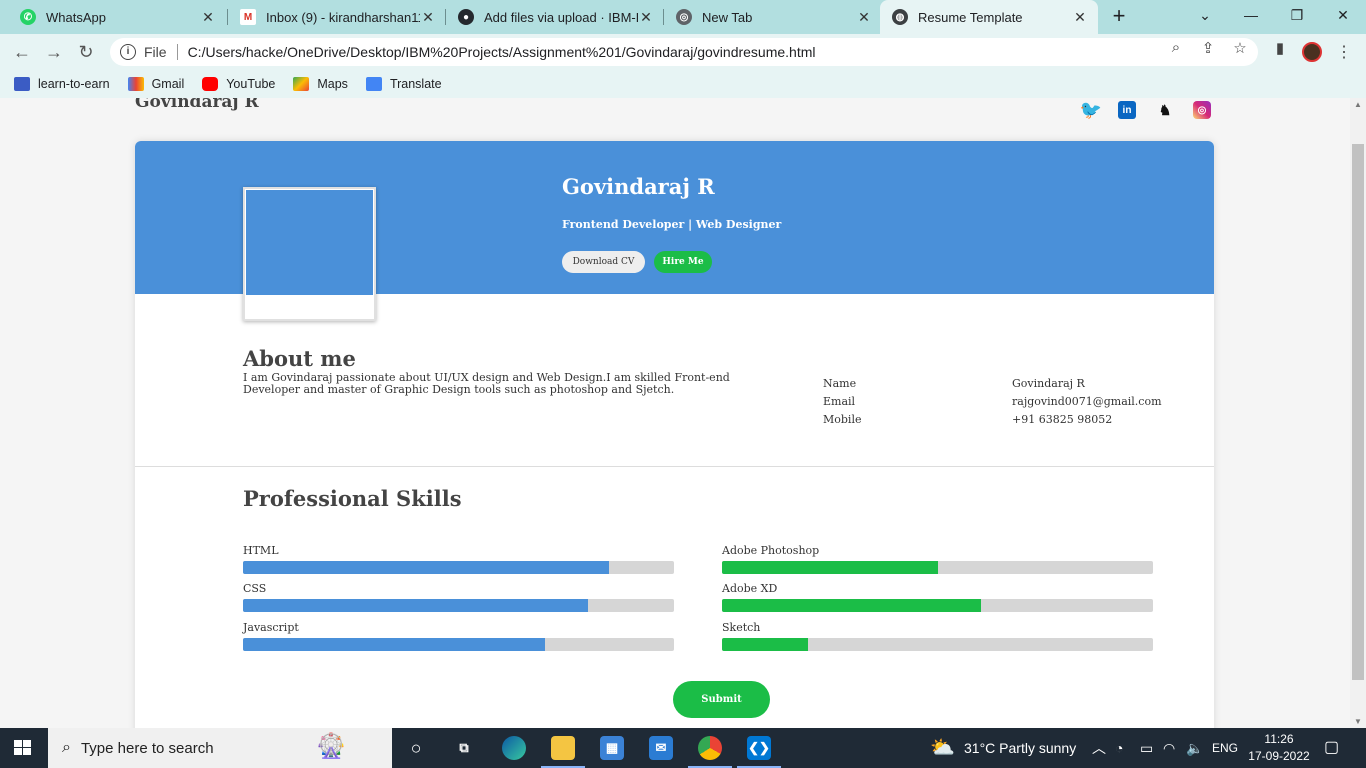 This screenshot has width=1366, height=768. Describe the element at coordinates (168, 84) in the screenshot. I see `bookmark-label: Gmail` at that location.